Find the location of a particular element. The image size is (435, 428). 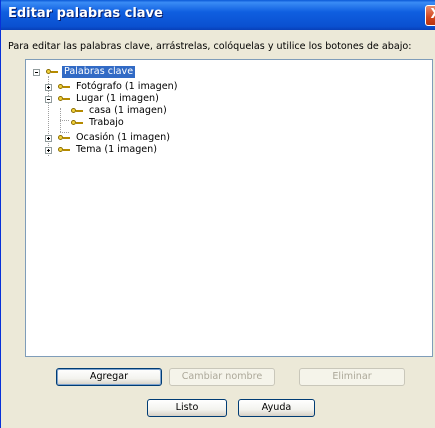

tree-label: Fotógrafo (1 imagen) is located at coordinates (127, 86).